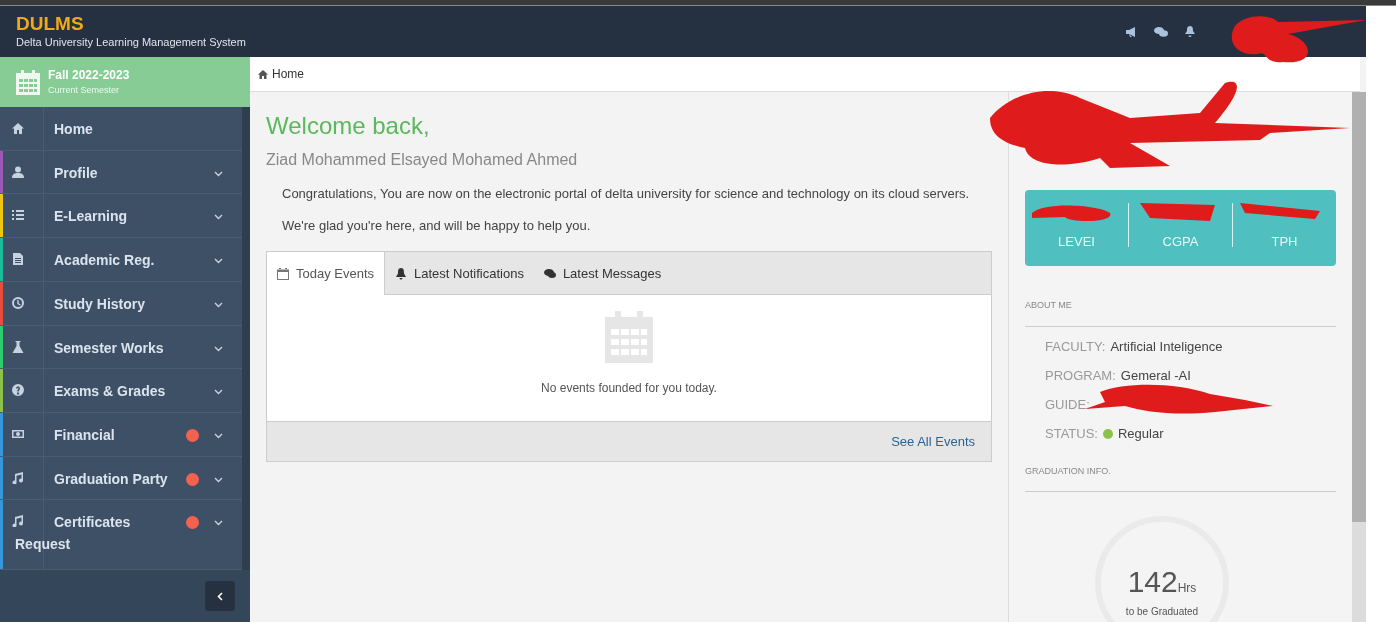 The width and height of the screenshot is (1396, 622). Describe the element at coordinates (121, 478) in the screenshot. I see `sidebar-item: Graduation Party` at that location.